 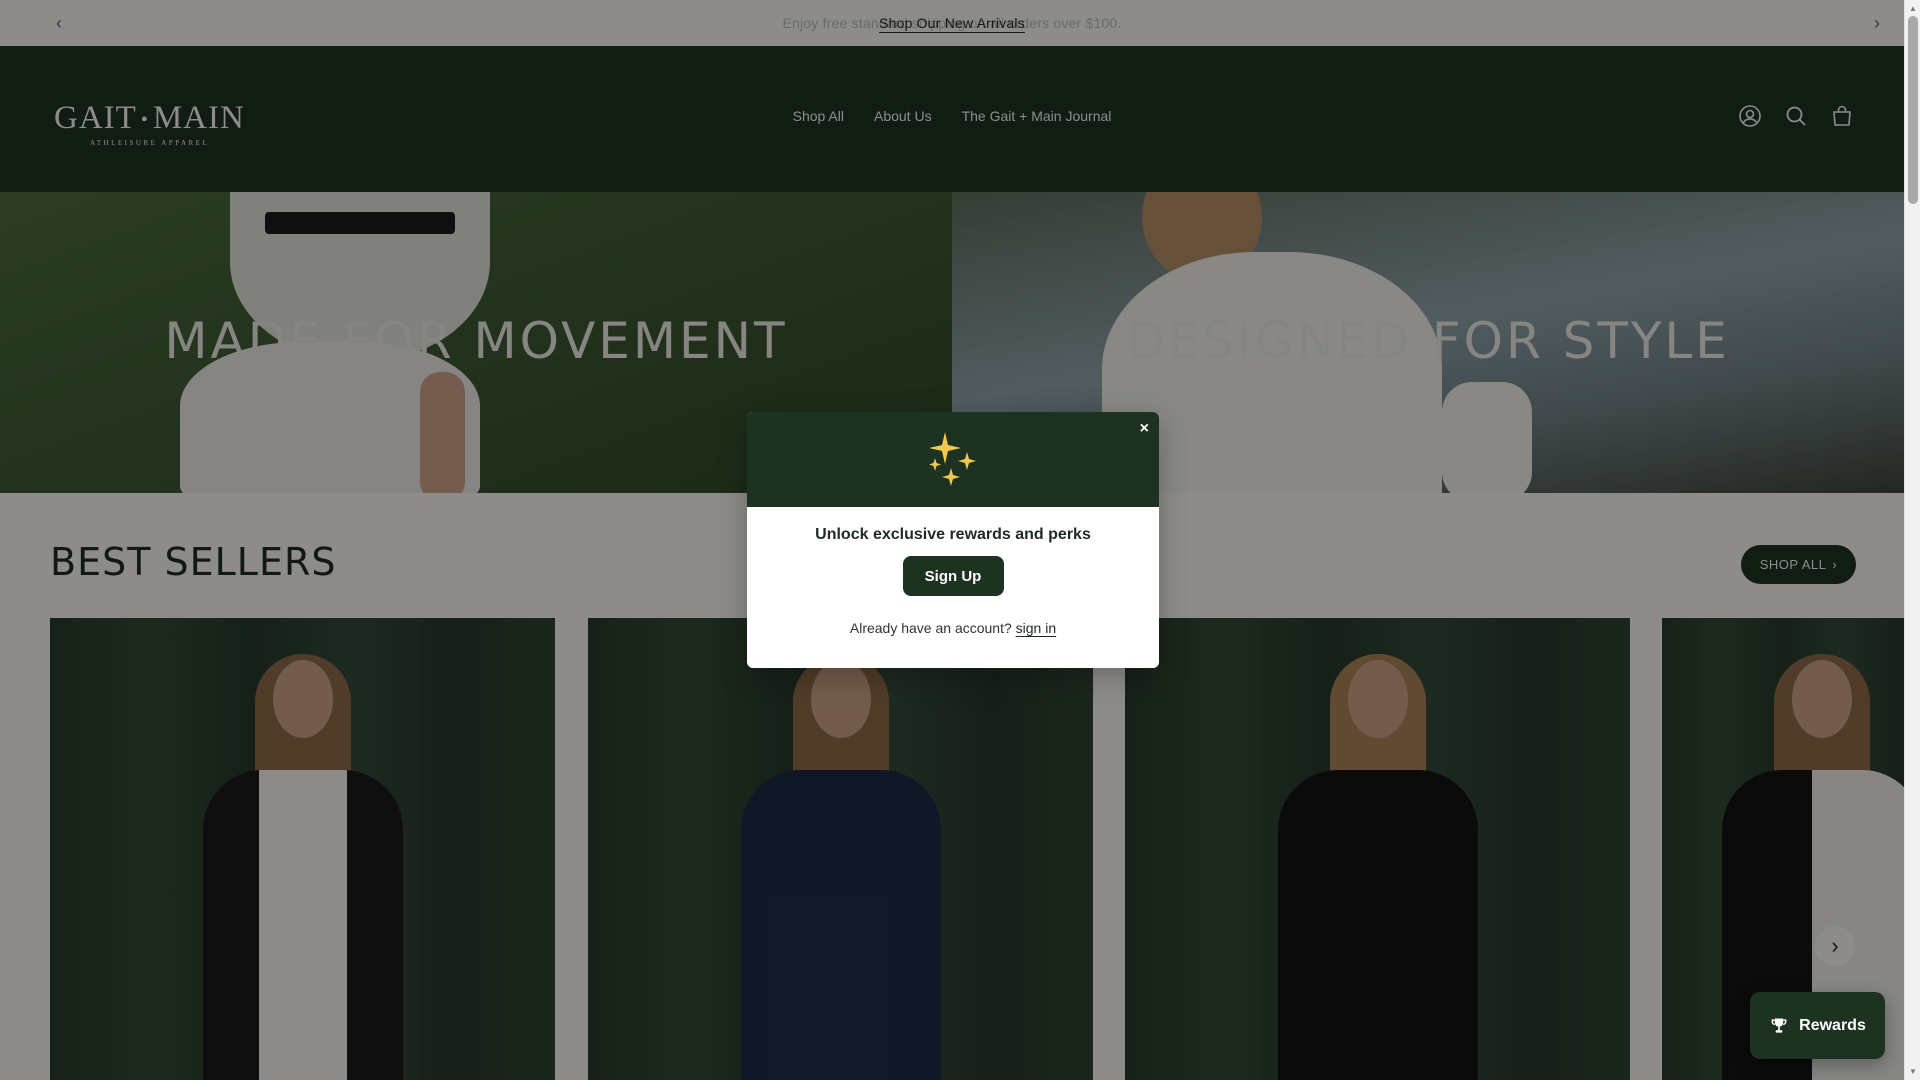 I want to click on rewards-label: Rewards, so click(x=1832, y=1025).